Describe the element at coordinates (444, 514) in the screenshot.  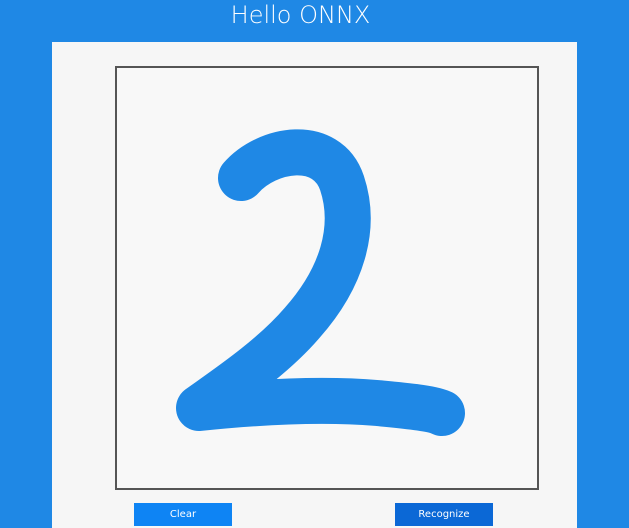
I see `recognize-button: Recognize` at that location.